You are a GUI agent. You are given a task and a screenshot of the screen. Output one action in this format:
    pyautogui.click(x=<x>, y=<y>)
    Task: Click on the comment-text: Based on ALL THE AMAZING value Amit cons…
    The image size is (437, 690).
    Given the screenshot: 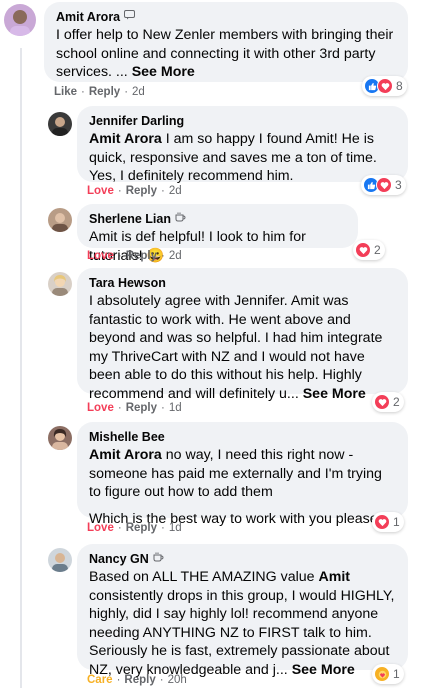 What is the action you would take?
    pyautogui.click(x=242, y=623)
    